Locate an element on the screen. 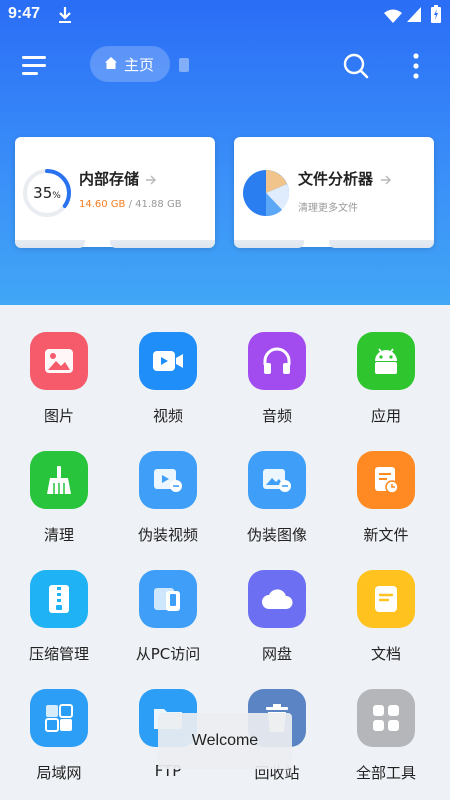 The image size is (450, 800). tile-new-files: 新文件 is located at coordinates (386, 484).